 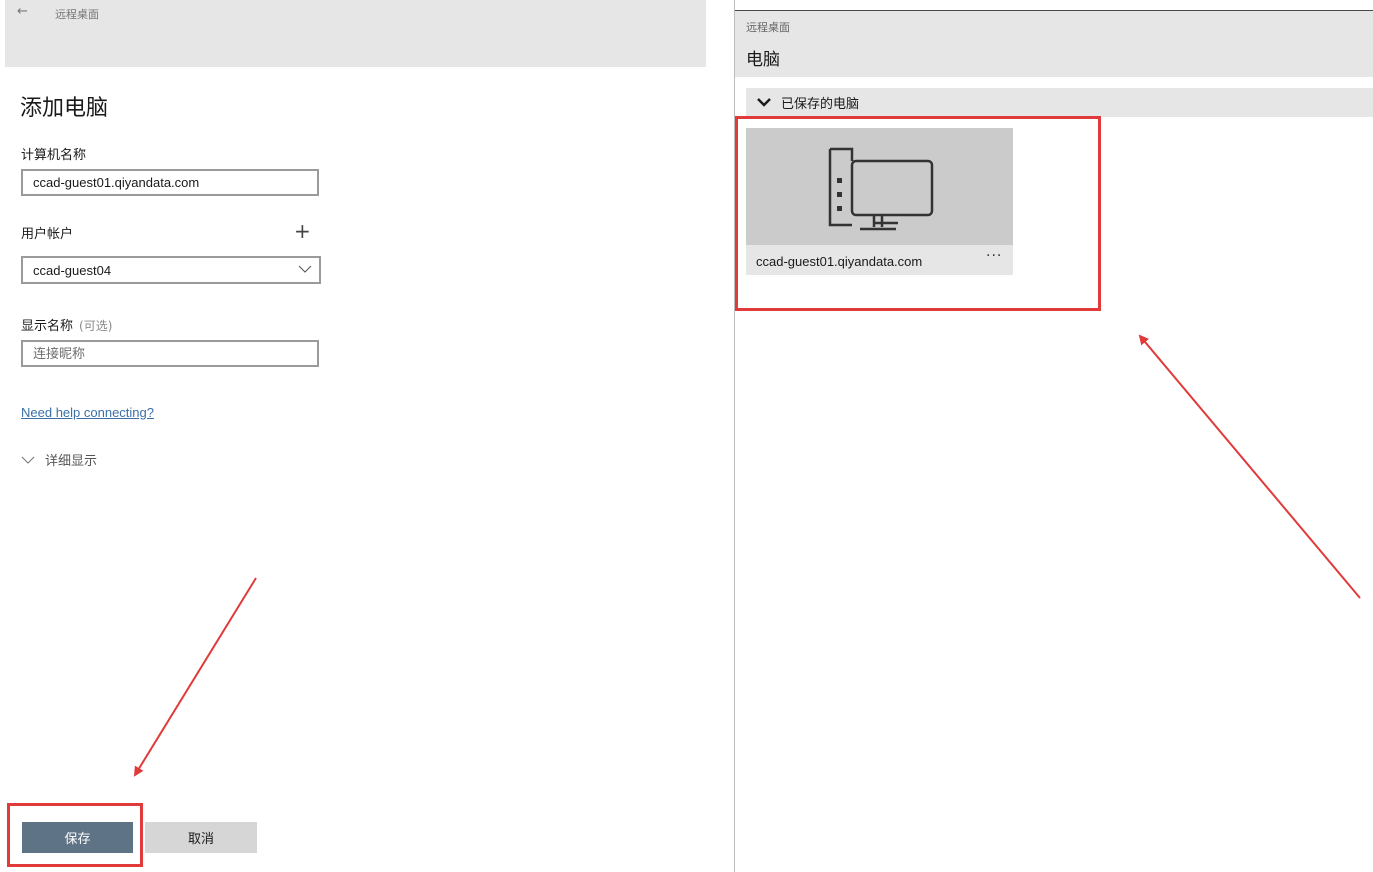 I want to click on optional-hint: (可选), so click(x=96, y=326).